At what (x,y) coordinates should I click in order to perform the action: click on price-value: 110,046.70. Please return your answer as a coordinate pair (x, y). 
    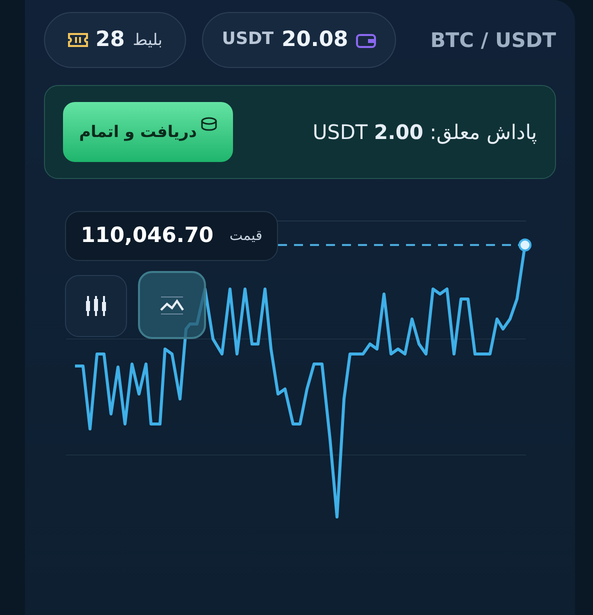
    Looking at the image, I should click on (147, 236).